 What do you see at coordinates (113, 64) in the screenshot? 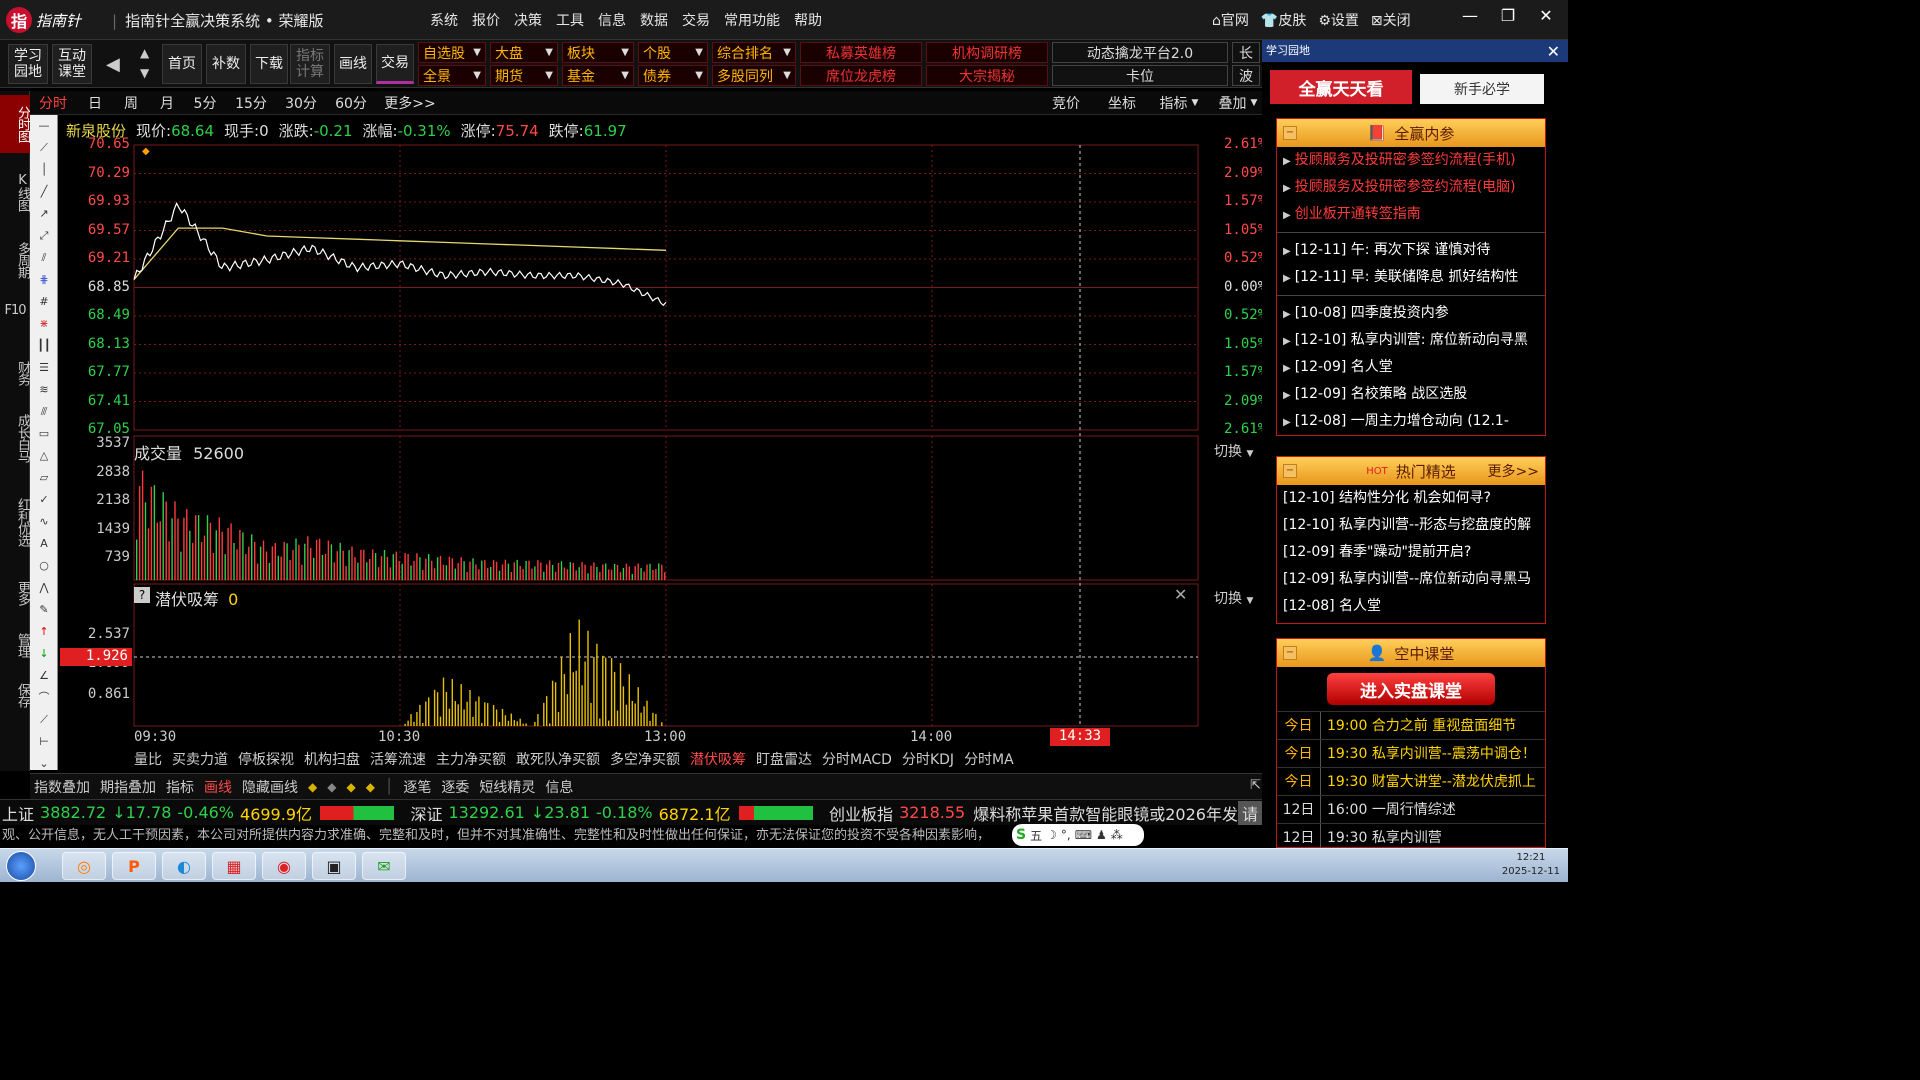
I see `back-arrow-icon: ◀` at bounding box center [113, 64].